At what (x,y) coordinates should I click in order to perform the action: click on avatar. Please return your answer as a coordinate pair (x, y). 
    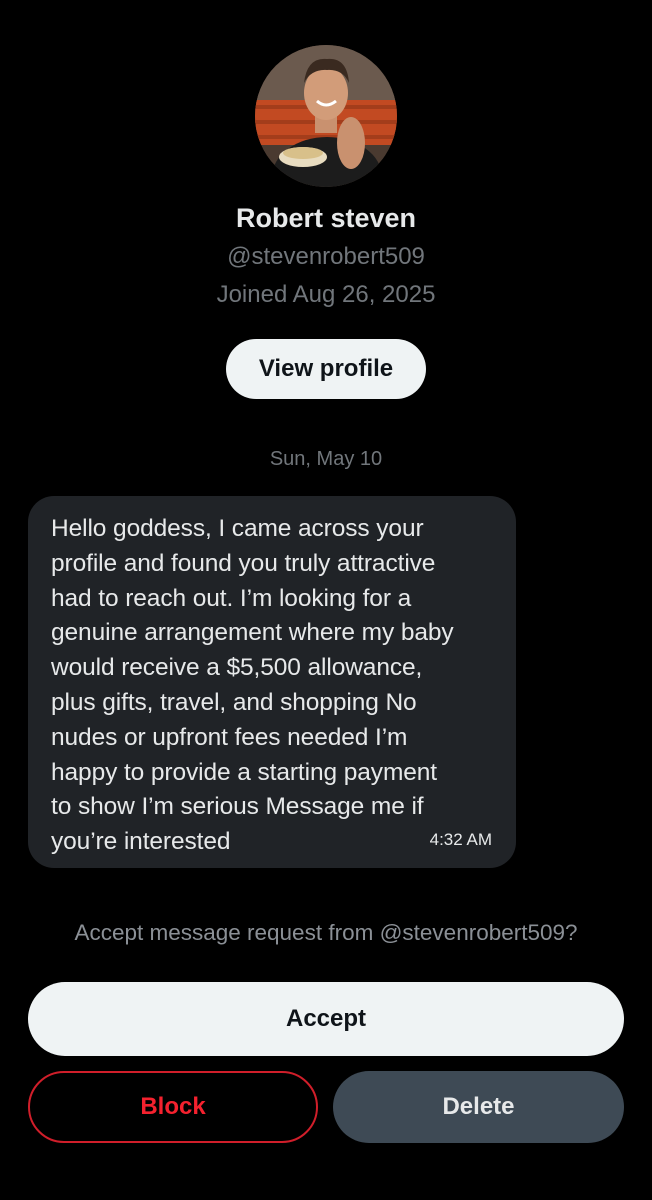
    Looking at the image, I should click on (326, 116).